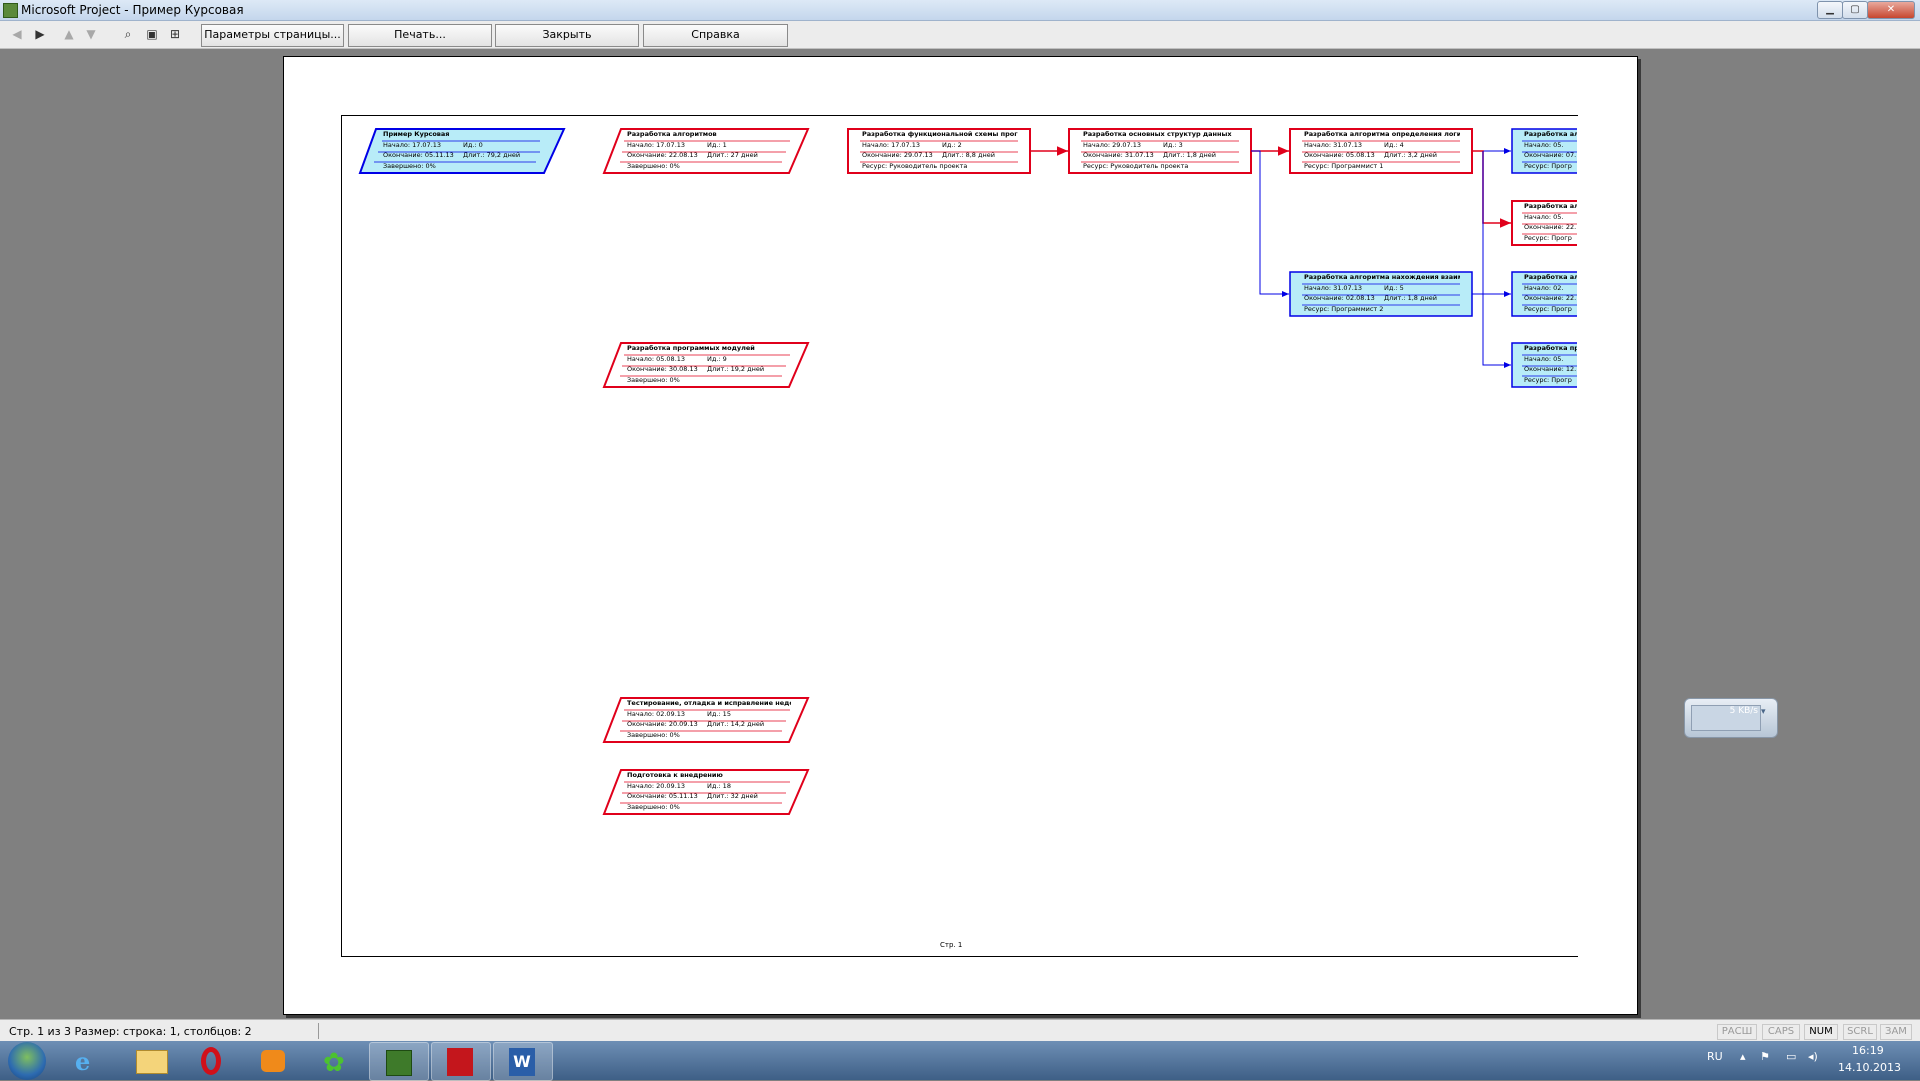  I want to click on node-id_label: Ид.: 15, so click(719, 713).